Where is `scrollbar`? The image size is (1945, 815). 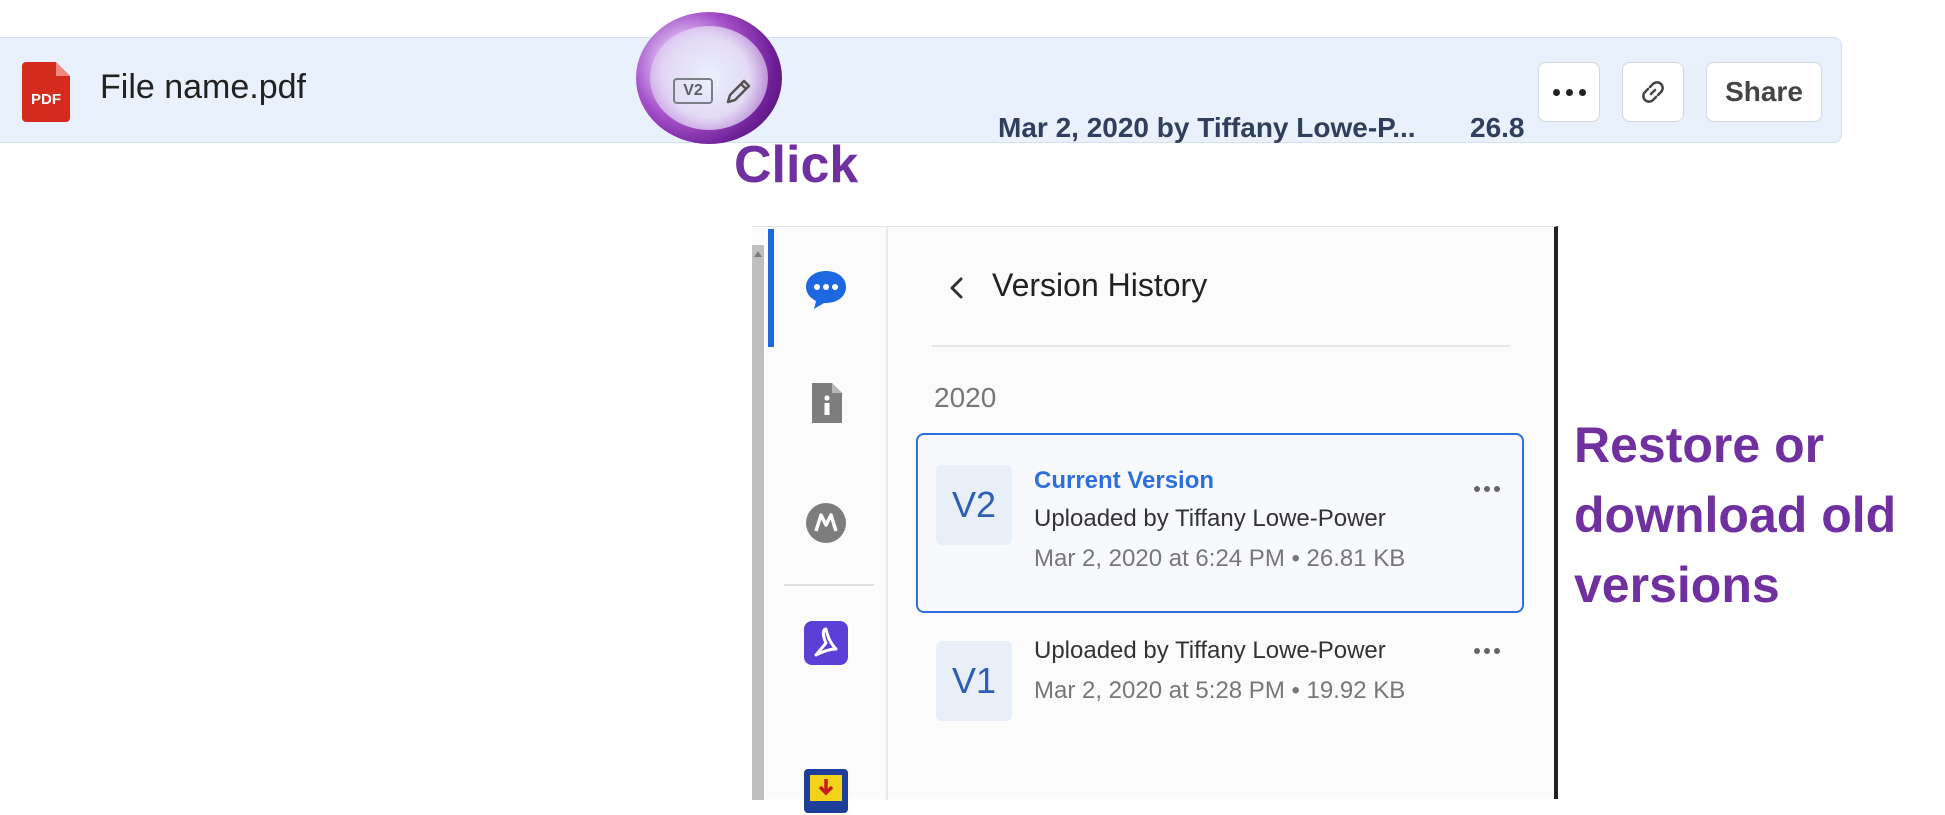 scrollbar is located at coordinates (758, 522).